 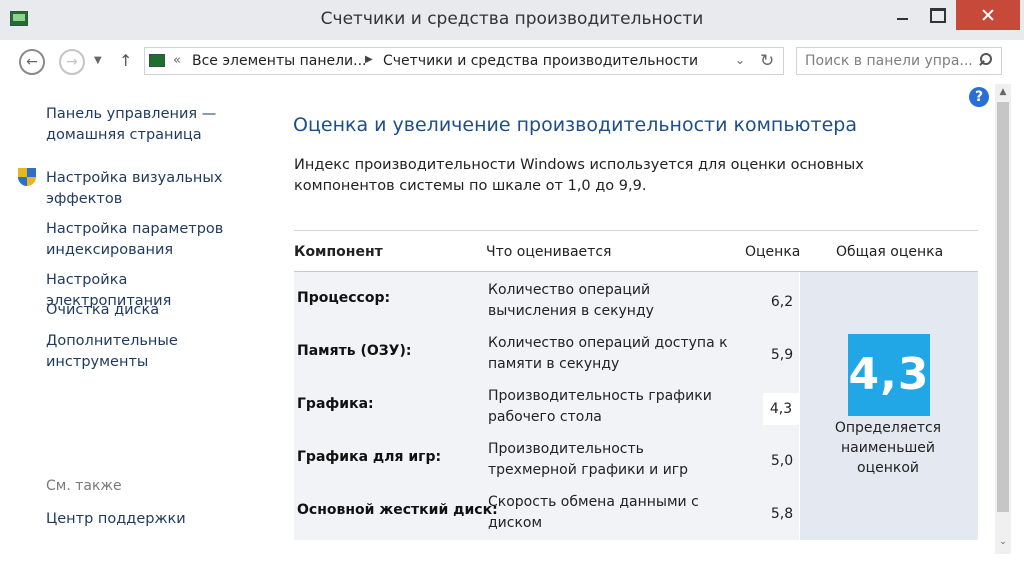 I want to click on up-icon: ↑, so click(x=125, y=60).